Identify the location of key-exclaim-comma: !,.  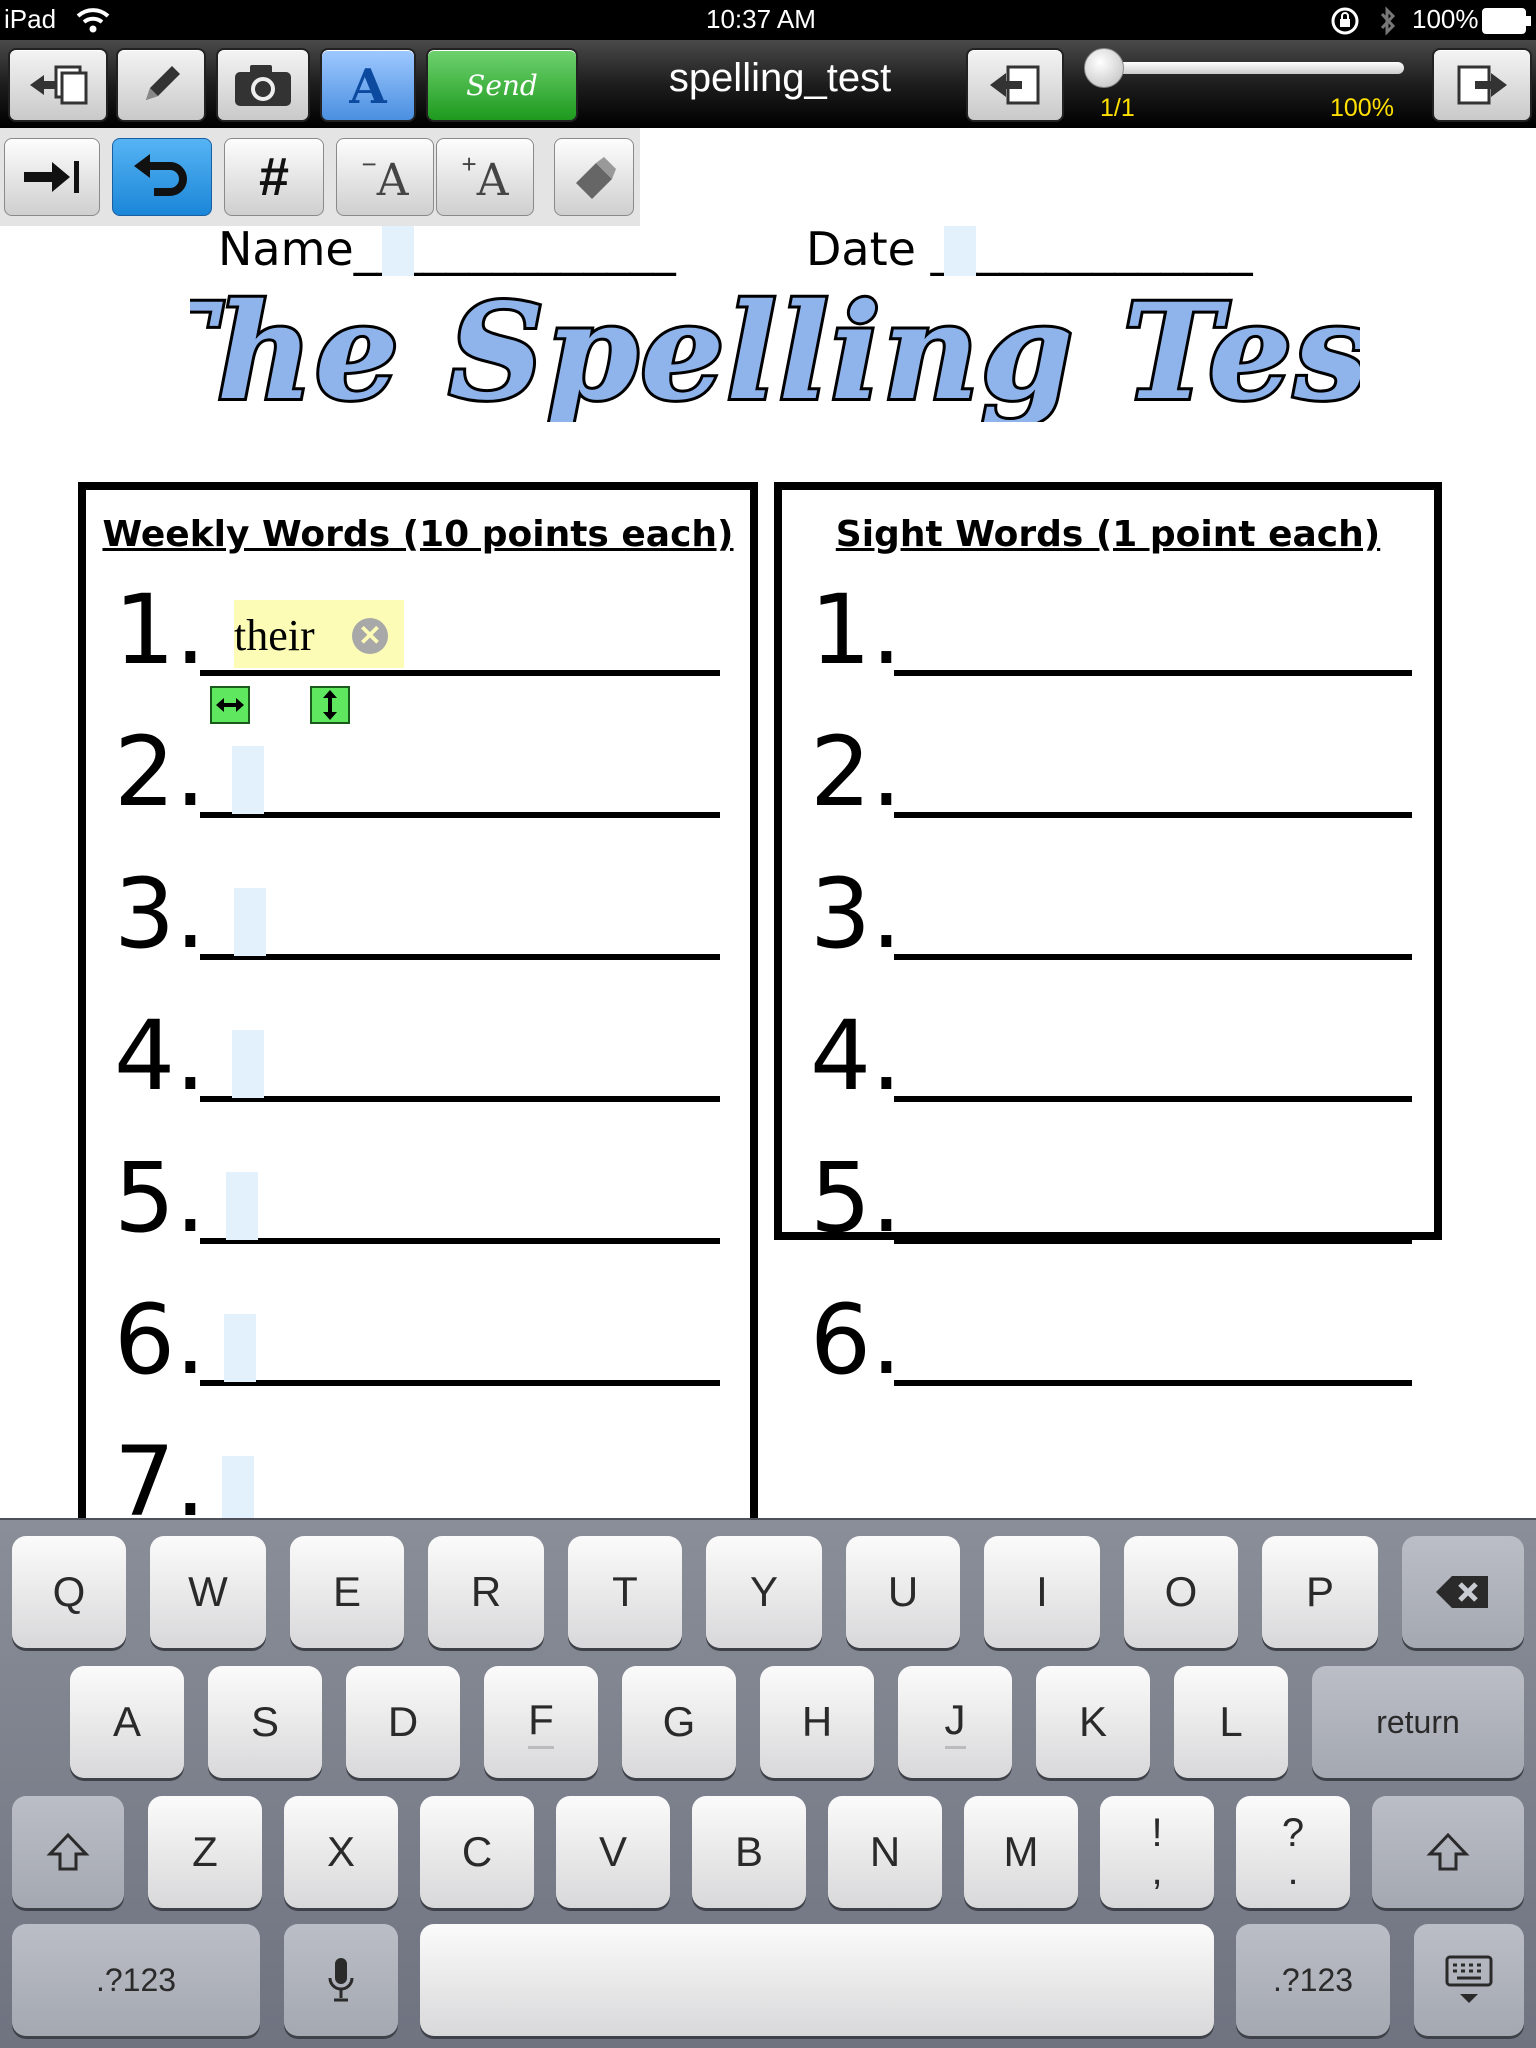
(1157, 1852).